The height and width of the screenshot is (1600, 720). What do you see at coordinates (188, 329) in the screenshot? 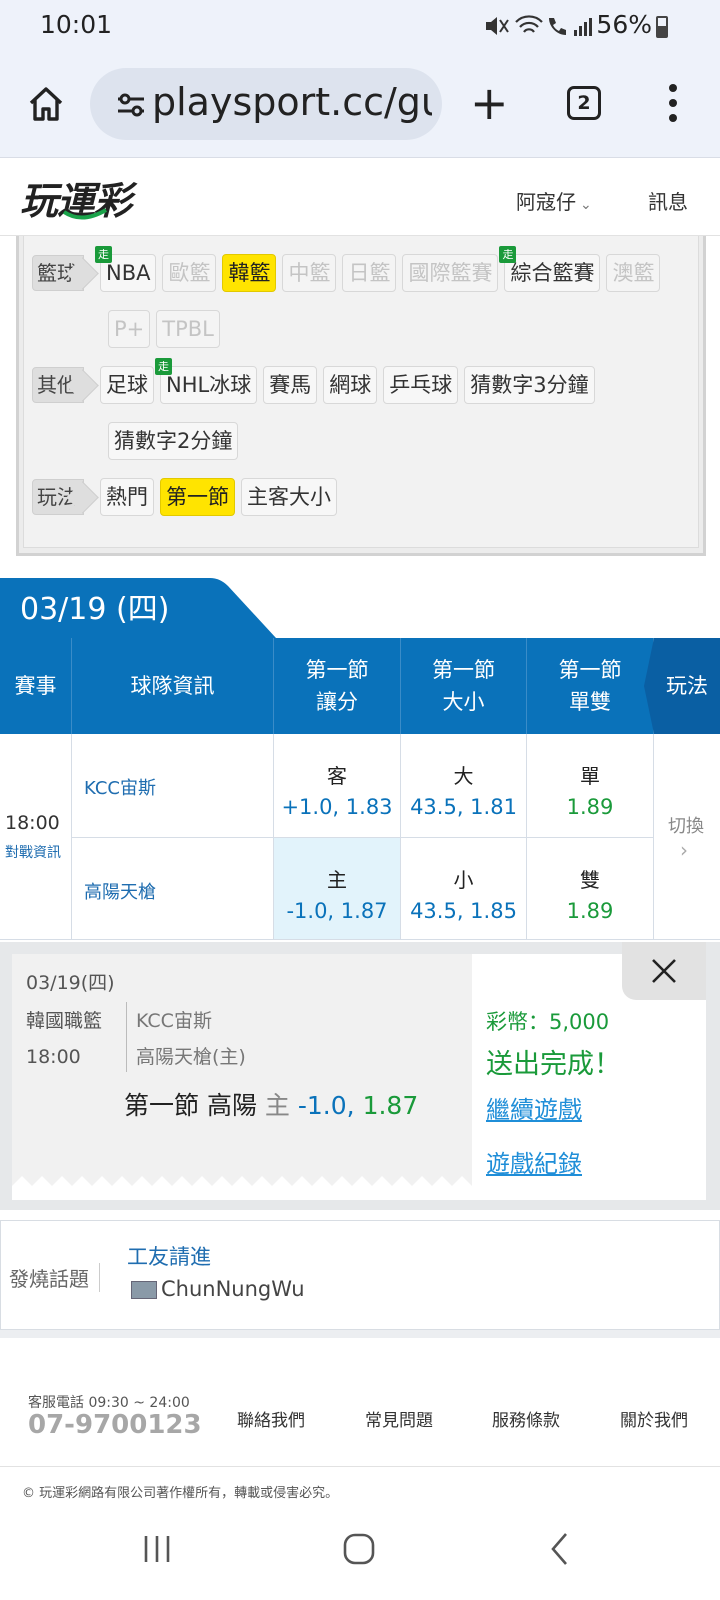
I see `chip-tpbl: TPBL` at bounding box center [188, 329].